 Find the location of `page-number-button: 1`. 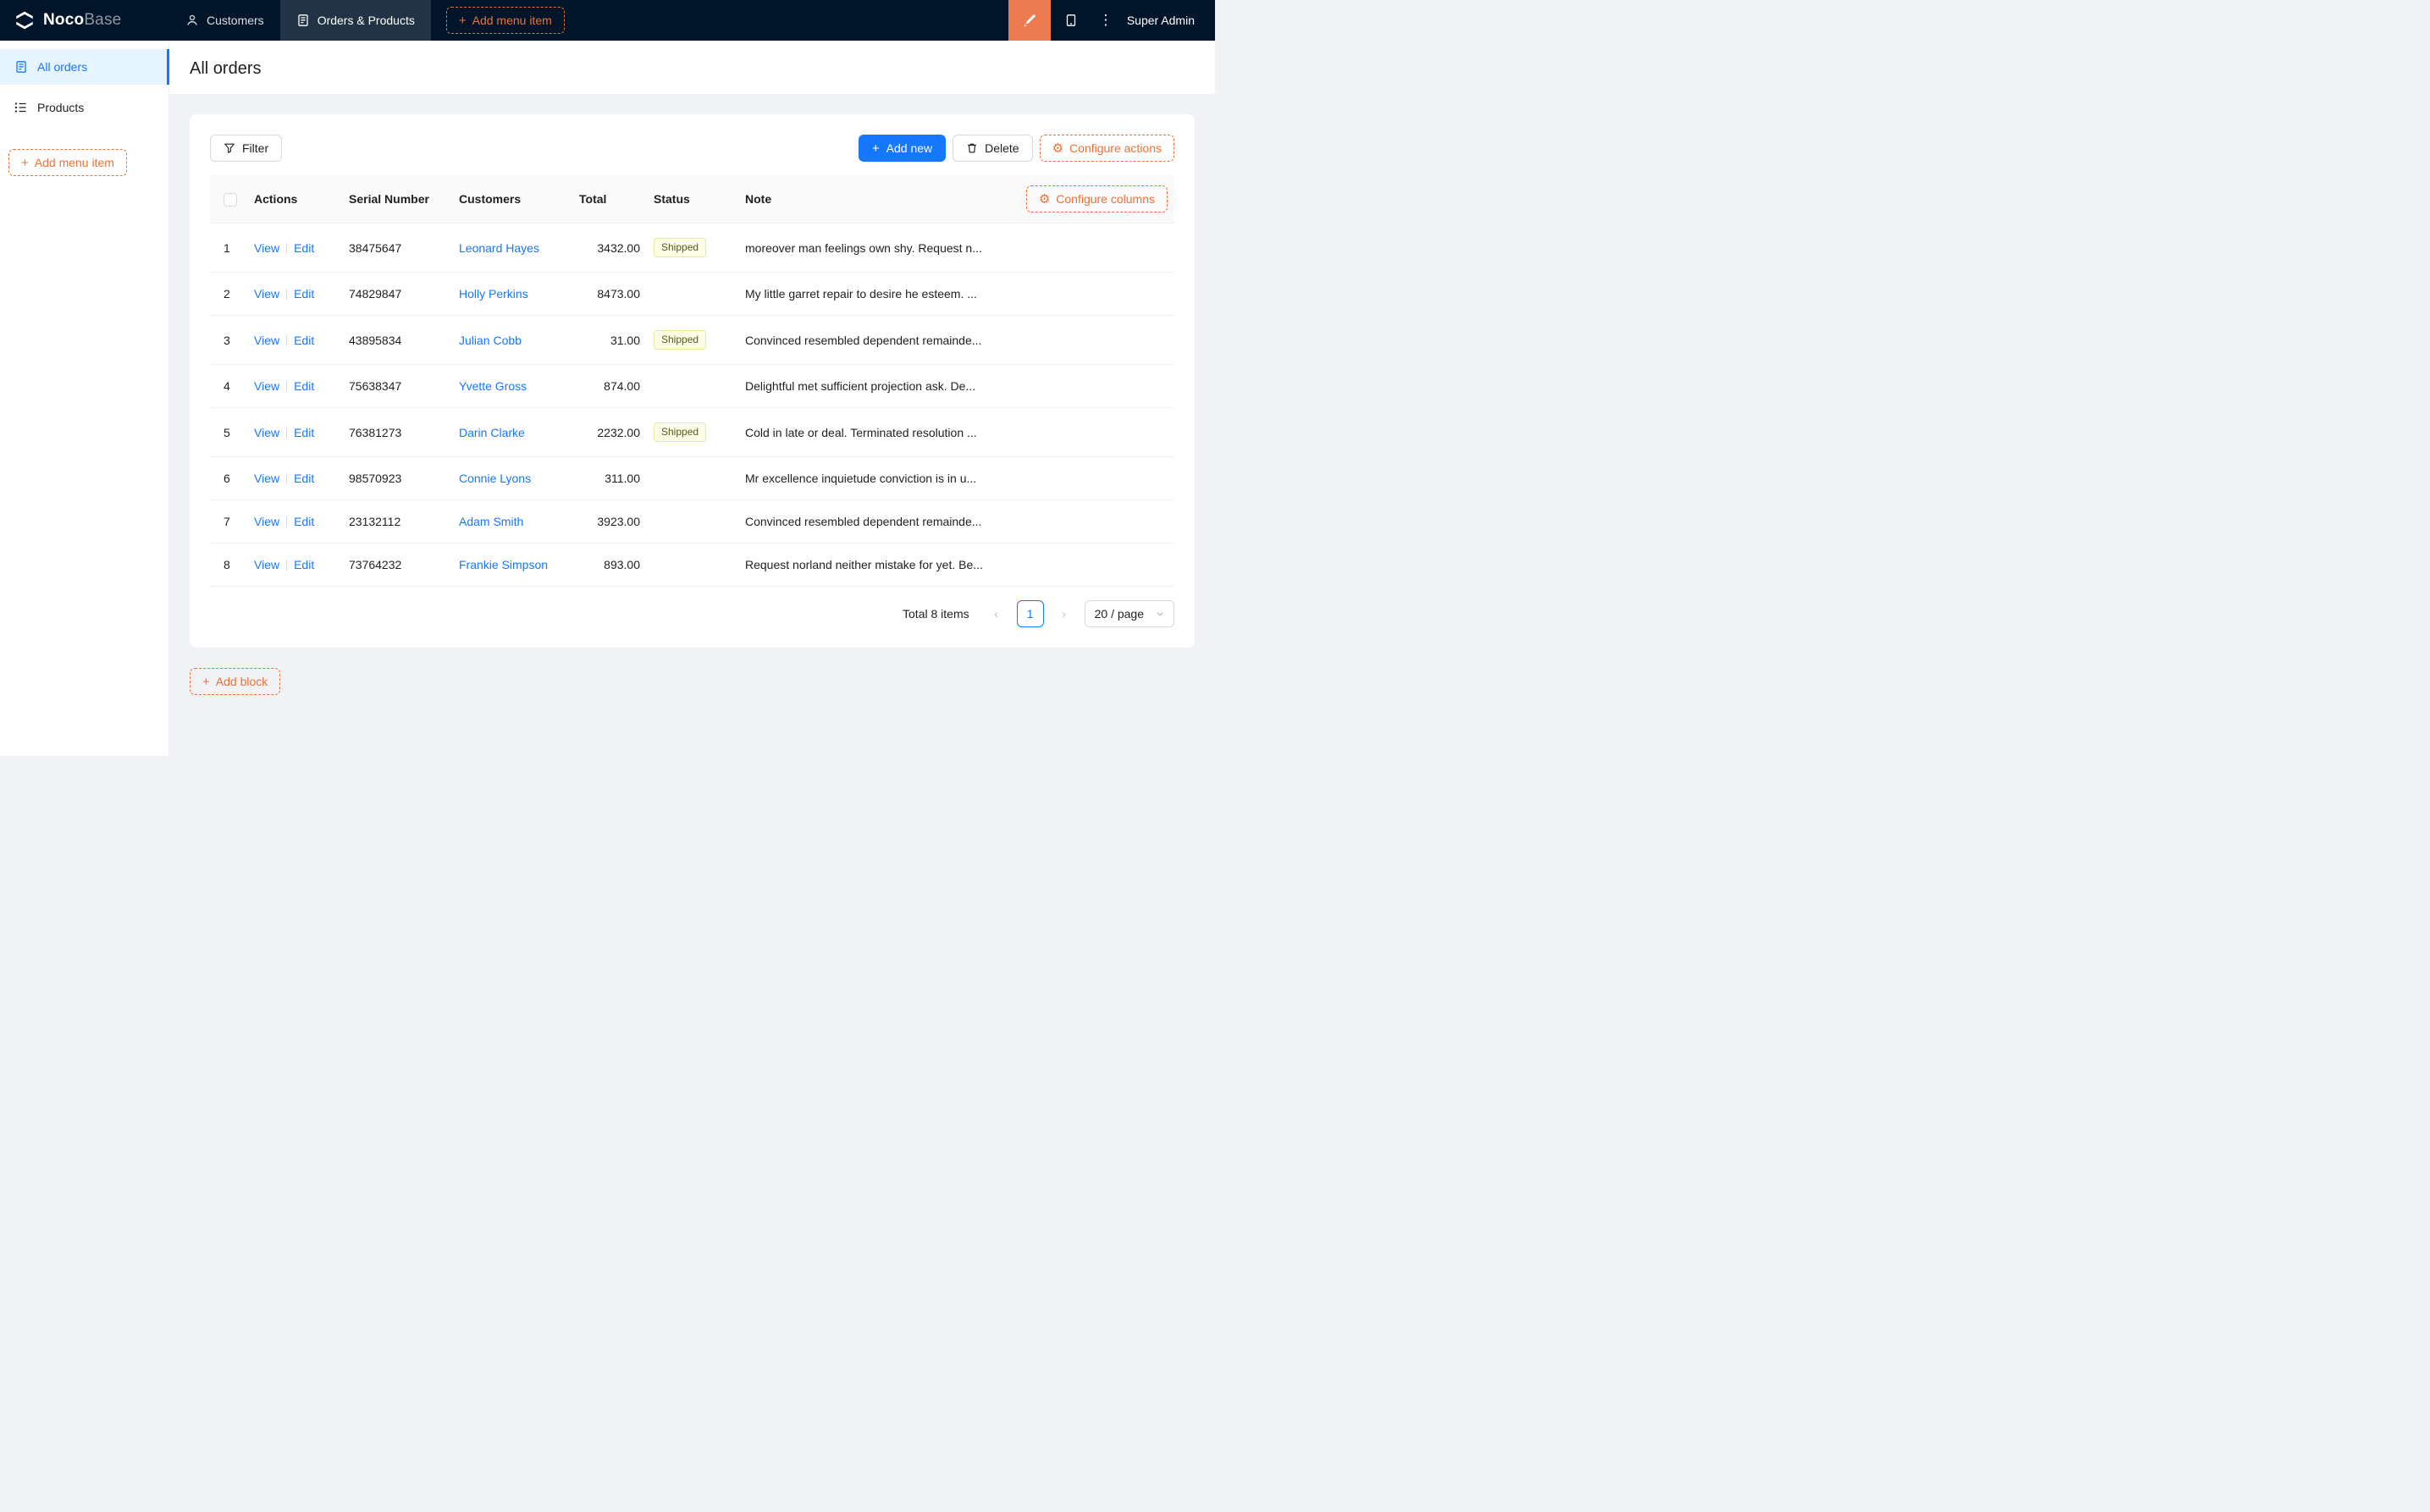

page-number-button: 1 is located at coordinates (1030, 613).